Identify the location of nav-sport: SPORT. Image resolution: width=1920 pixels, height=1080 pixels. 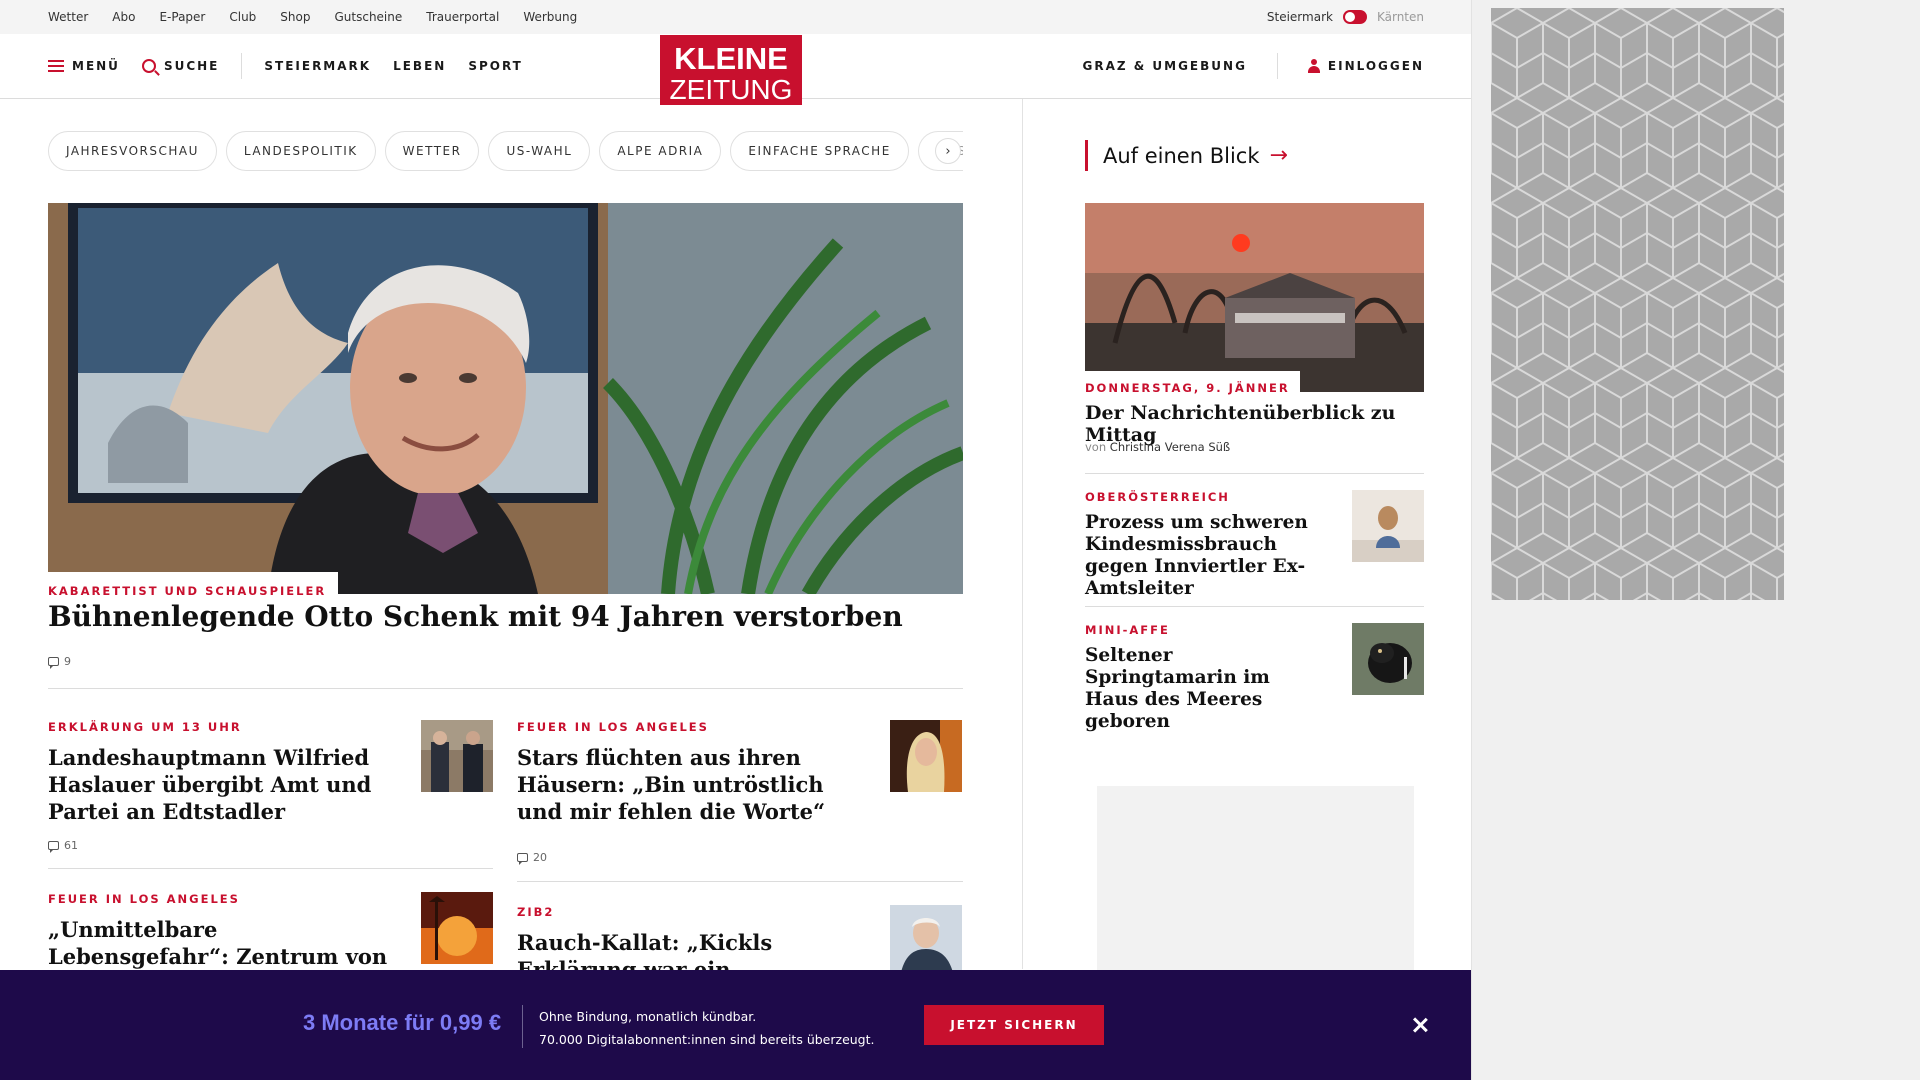
(495, 66).